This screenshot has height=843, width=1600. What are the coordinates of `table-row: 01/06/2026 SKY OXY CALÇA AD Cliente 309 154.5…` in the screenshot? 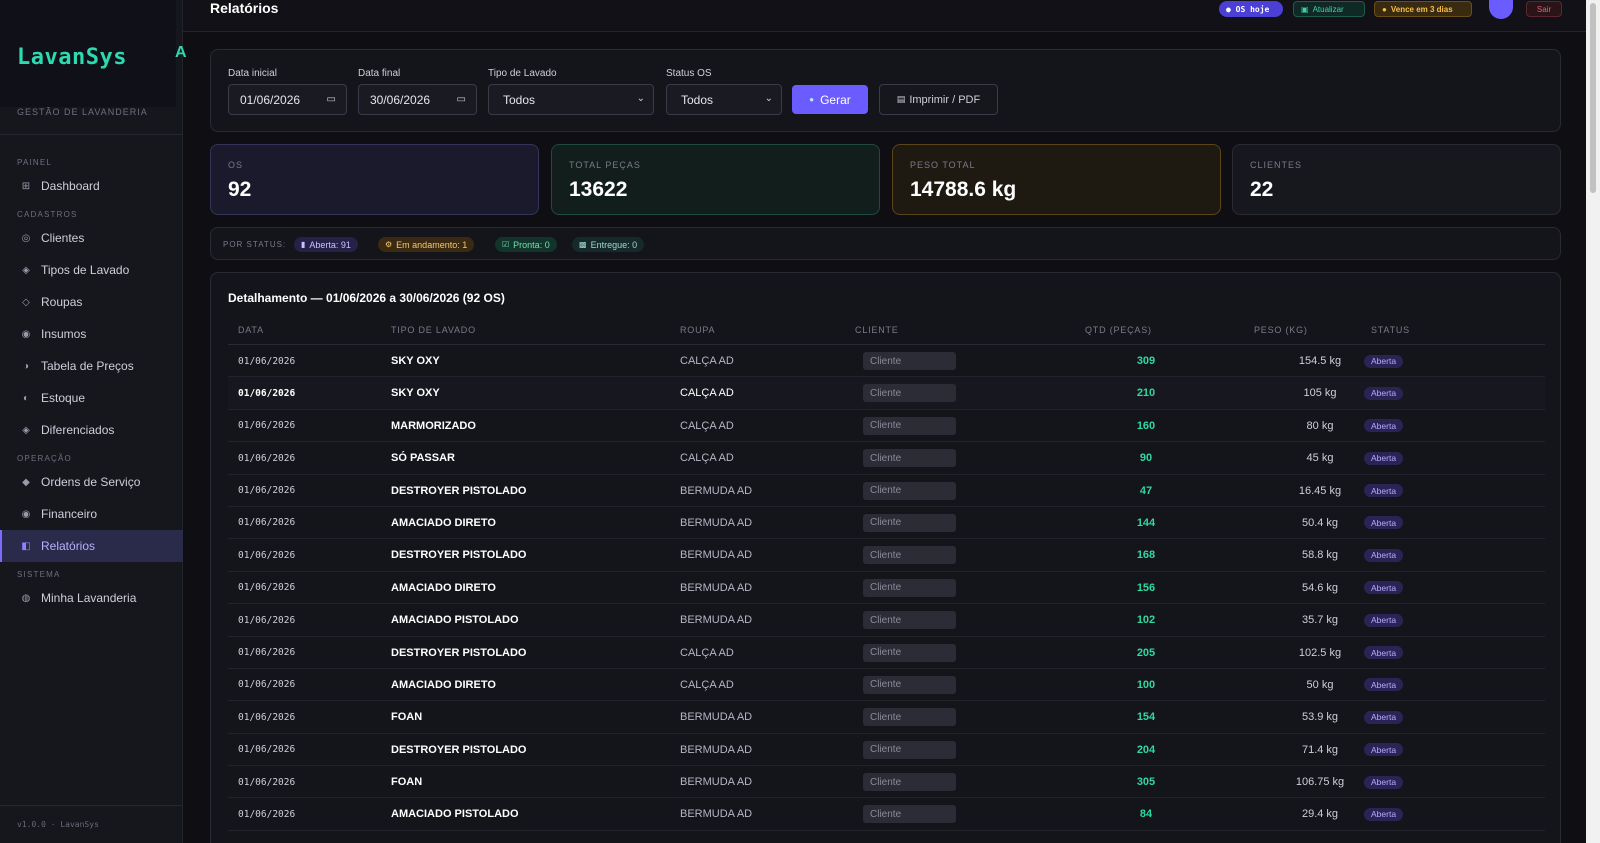 It's located at (886, 361).